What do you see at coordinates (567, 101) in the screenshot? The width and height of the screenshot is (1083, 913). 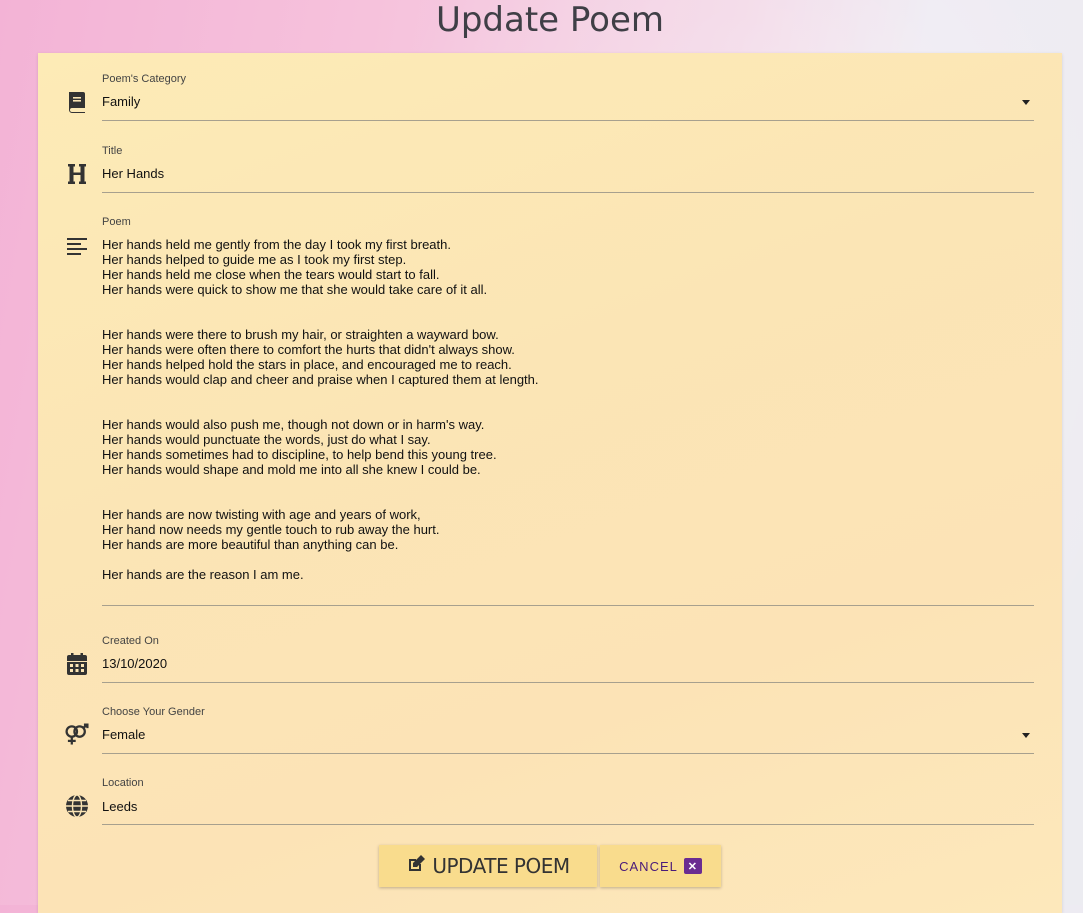 I see `category-select-value: Family` at bounding box center [567, 101].